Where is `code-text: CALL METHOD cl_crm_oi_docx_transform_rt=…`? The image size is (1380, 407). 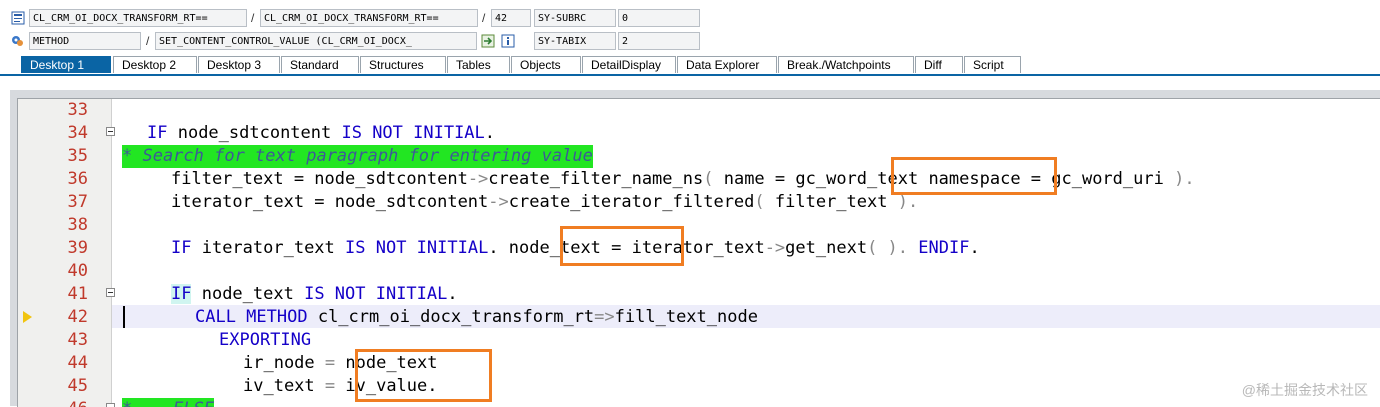 code-text: CALL METHOD cl_crm_oi_docx_transform_rt=… is located at coordinates (476, 317).